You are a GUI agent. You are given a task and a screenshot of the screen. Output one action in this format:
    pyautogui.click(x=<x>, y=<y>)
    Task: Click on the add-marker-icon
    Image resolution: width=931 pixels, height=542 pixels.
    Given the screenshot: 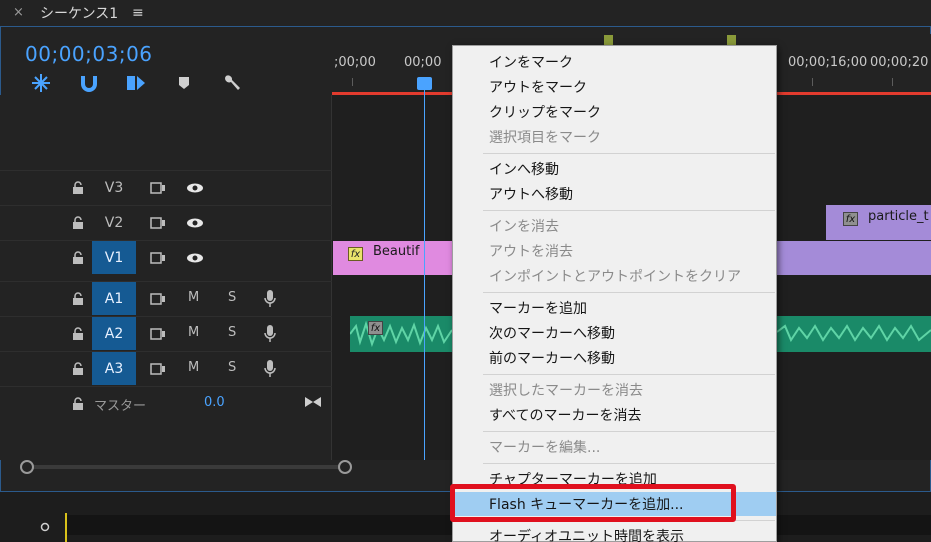 What is the action you would take?
    pyautogui.click(x=184, y=83)
    